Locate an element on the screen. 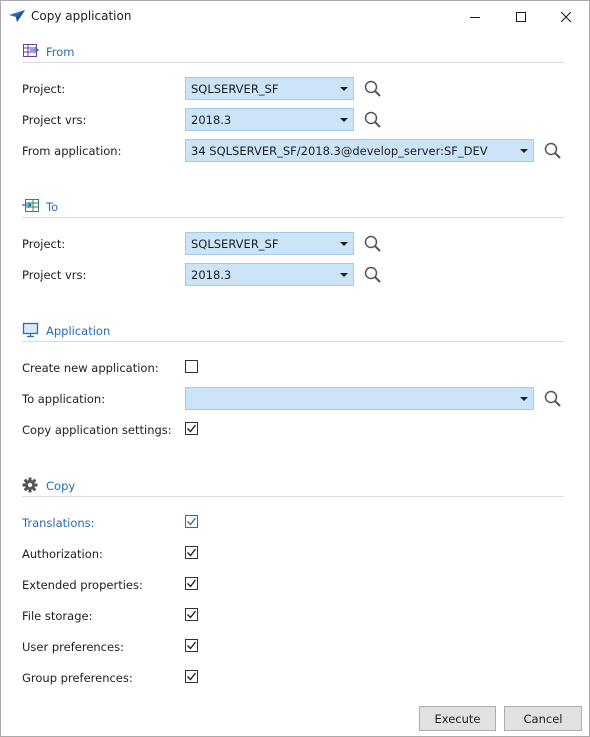  translations-checkbox is located at coordinates (191, 521).